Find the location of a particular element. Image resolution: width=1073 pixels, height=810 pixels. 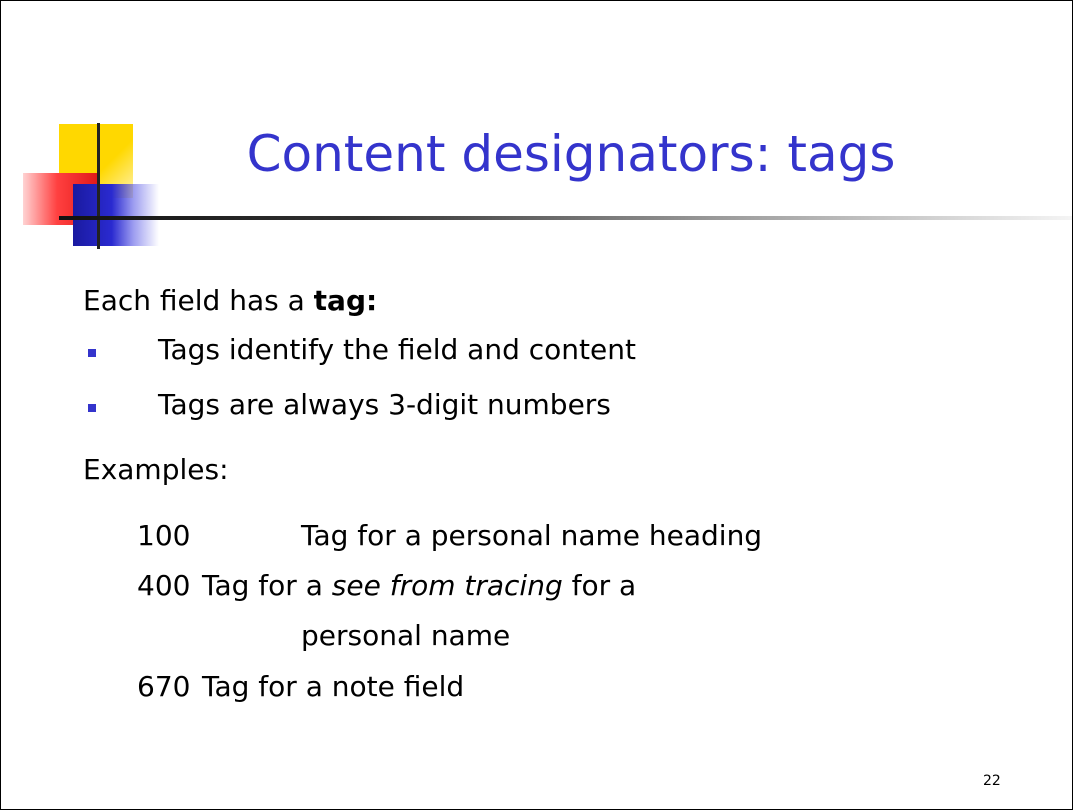

page-number: 22 is located at coordinates (992, 781).